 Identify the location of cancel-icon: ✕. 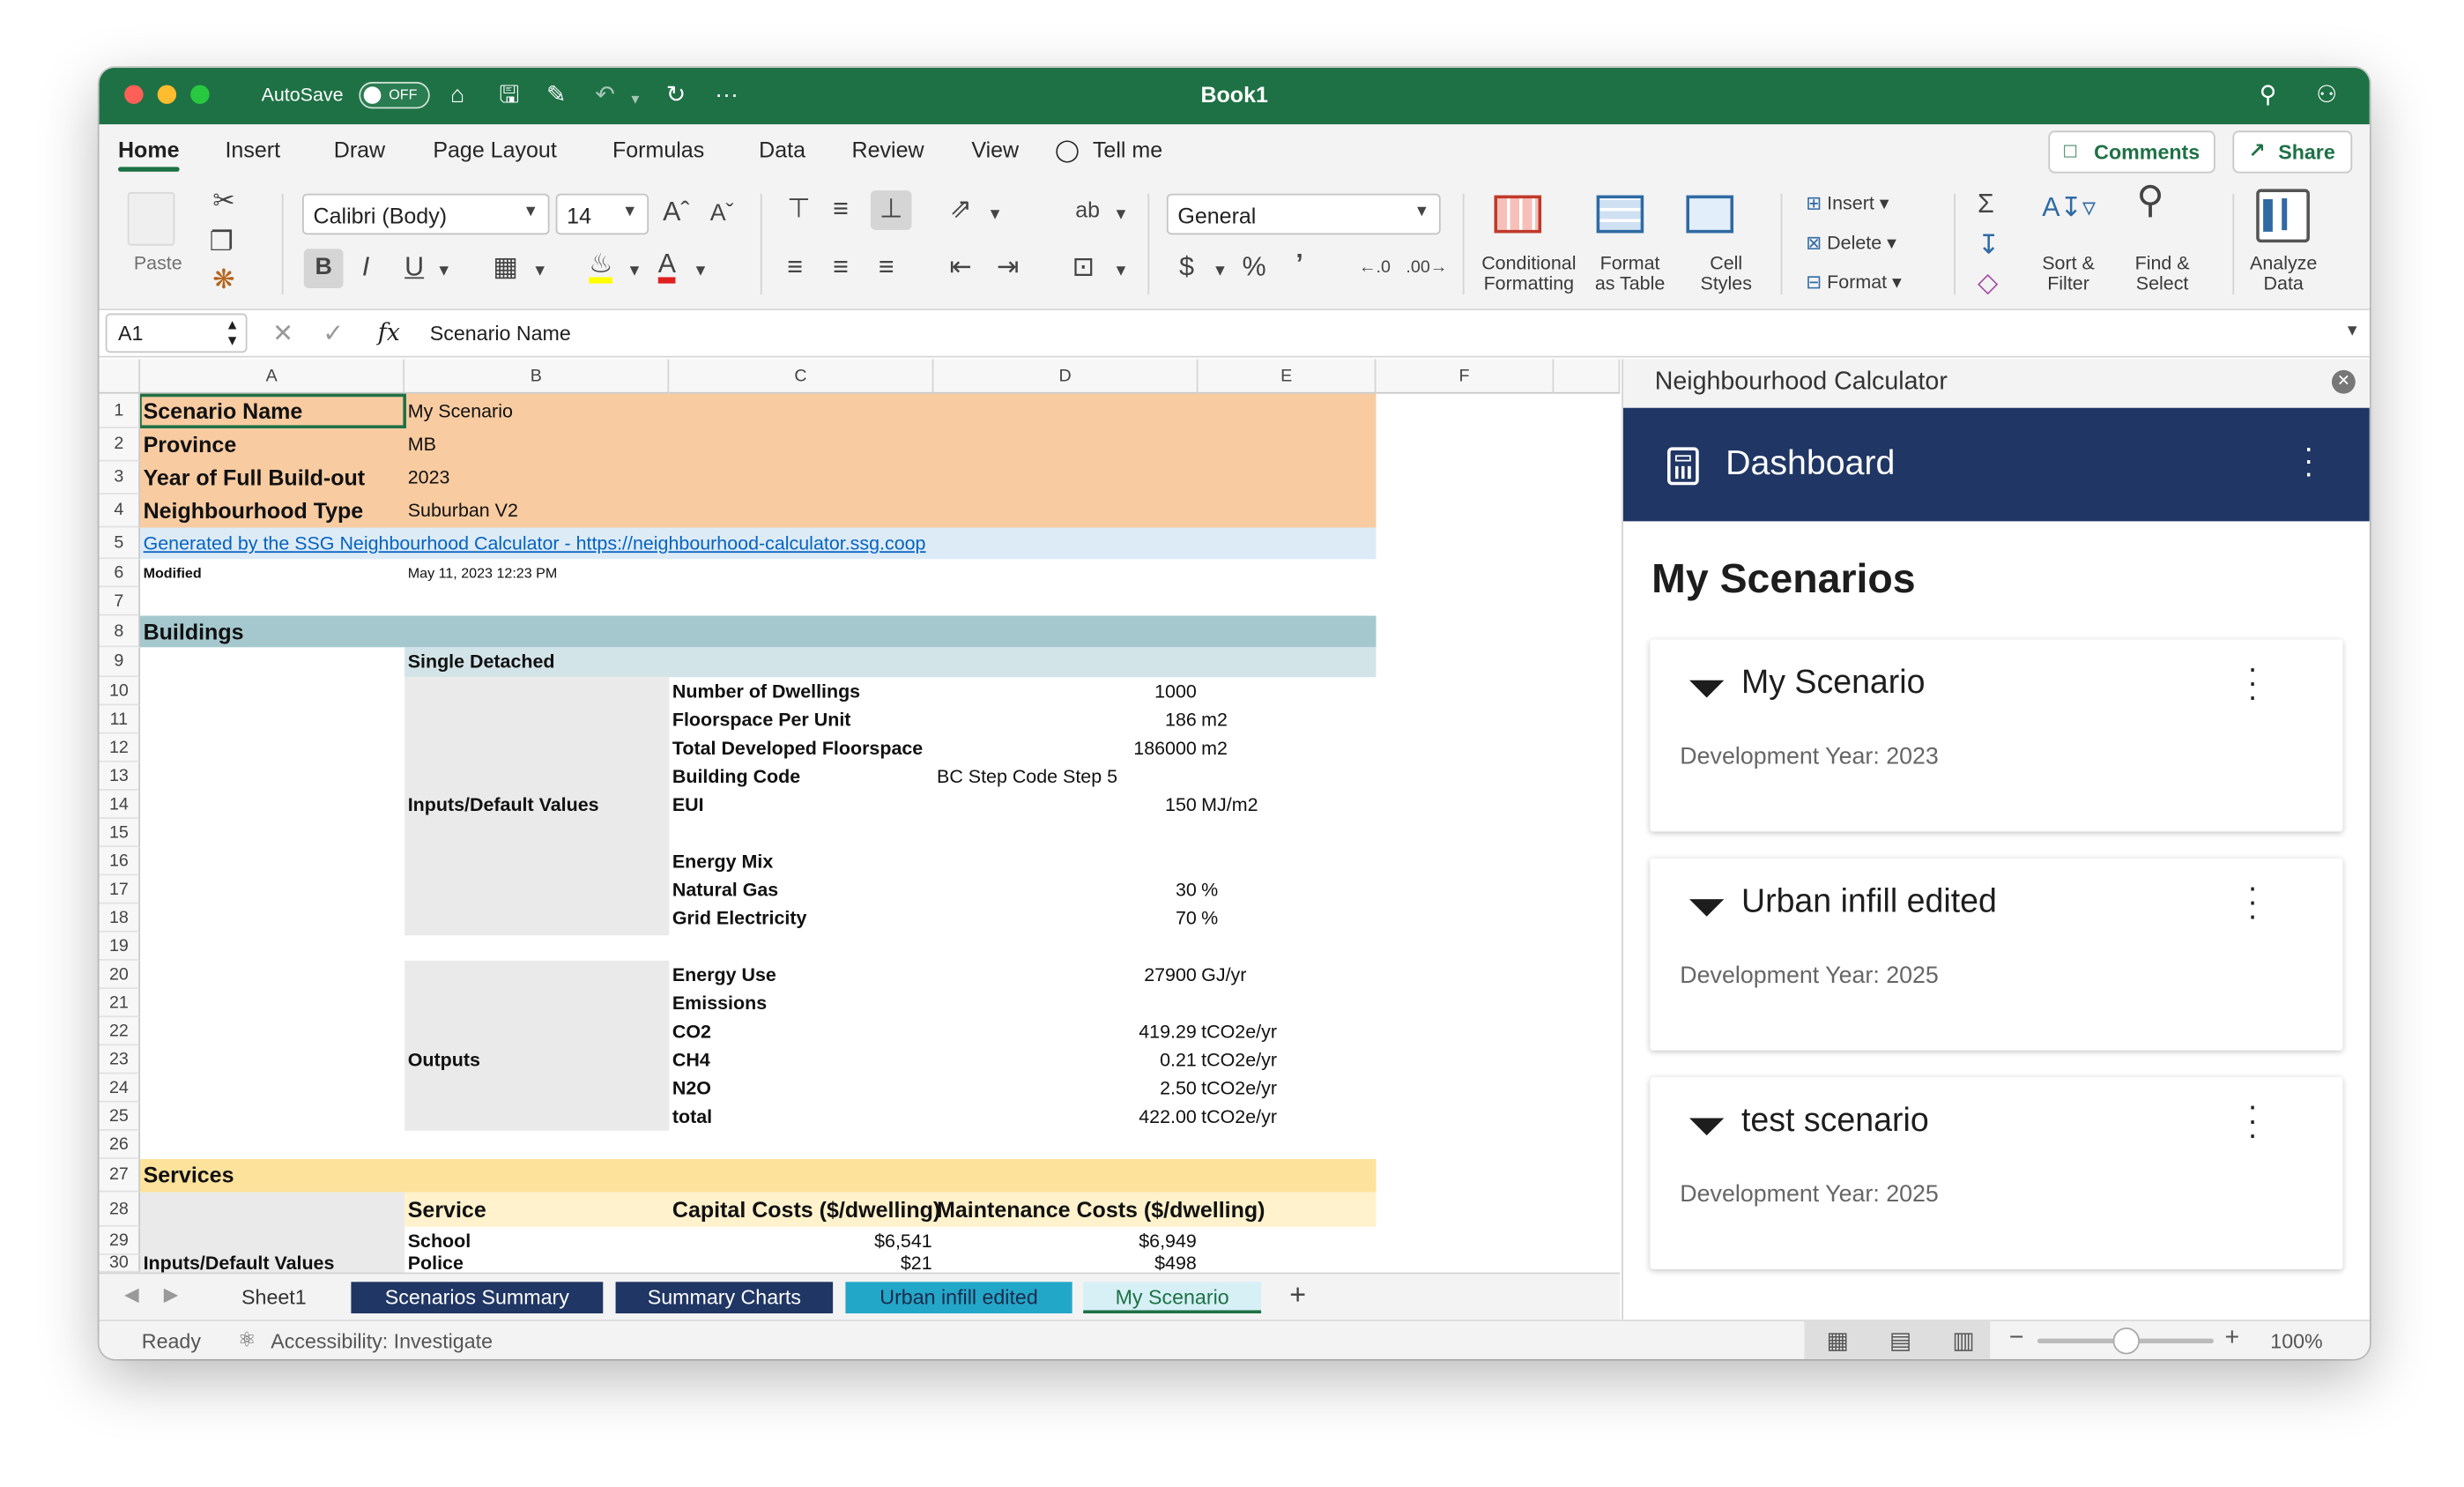
(282, 334).